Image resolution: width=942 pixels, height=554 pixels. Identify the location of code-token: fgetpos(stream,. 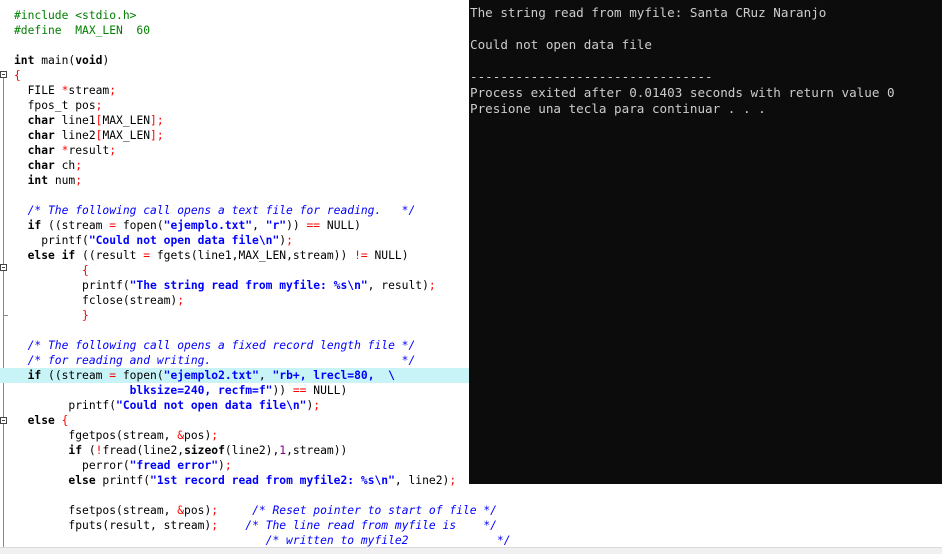
(96, 435).